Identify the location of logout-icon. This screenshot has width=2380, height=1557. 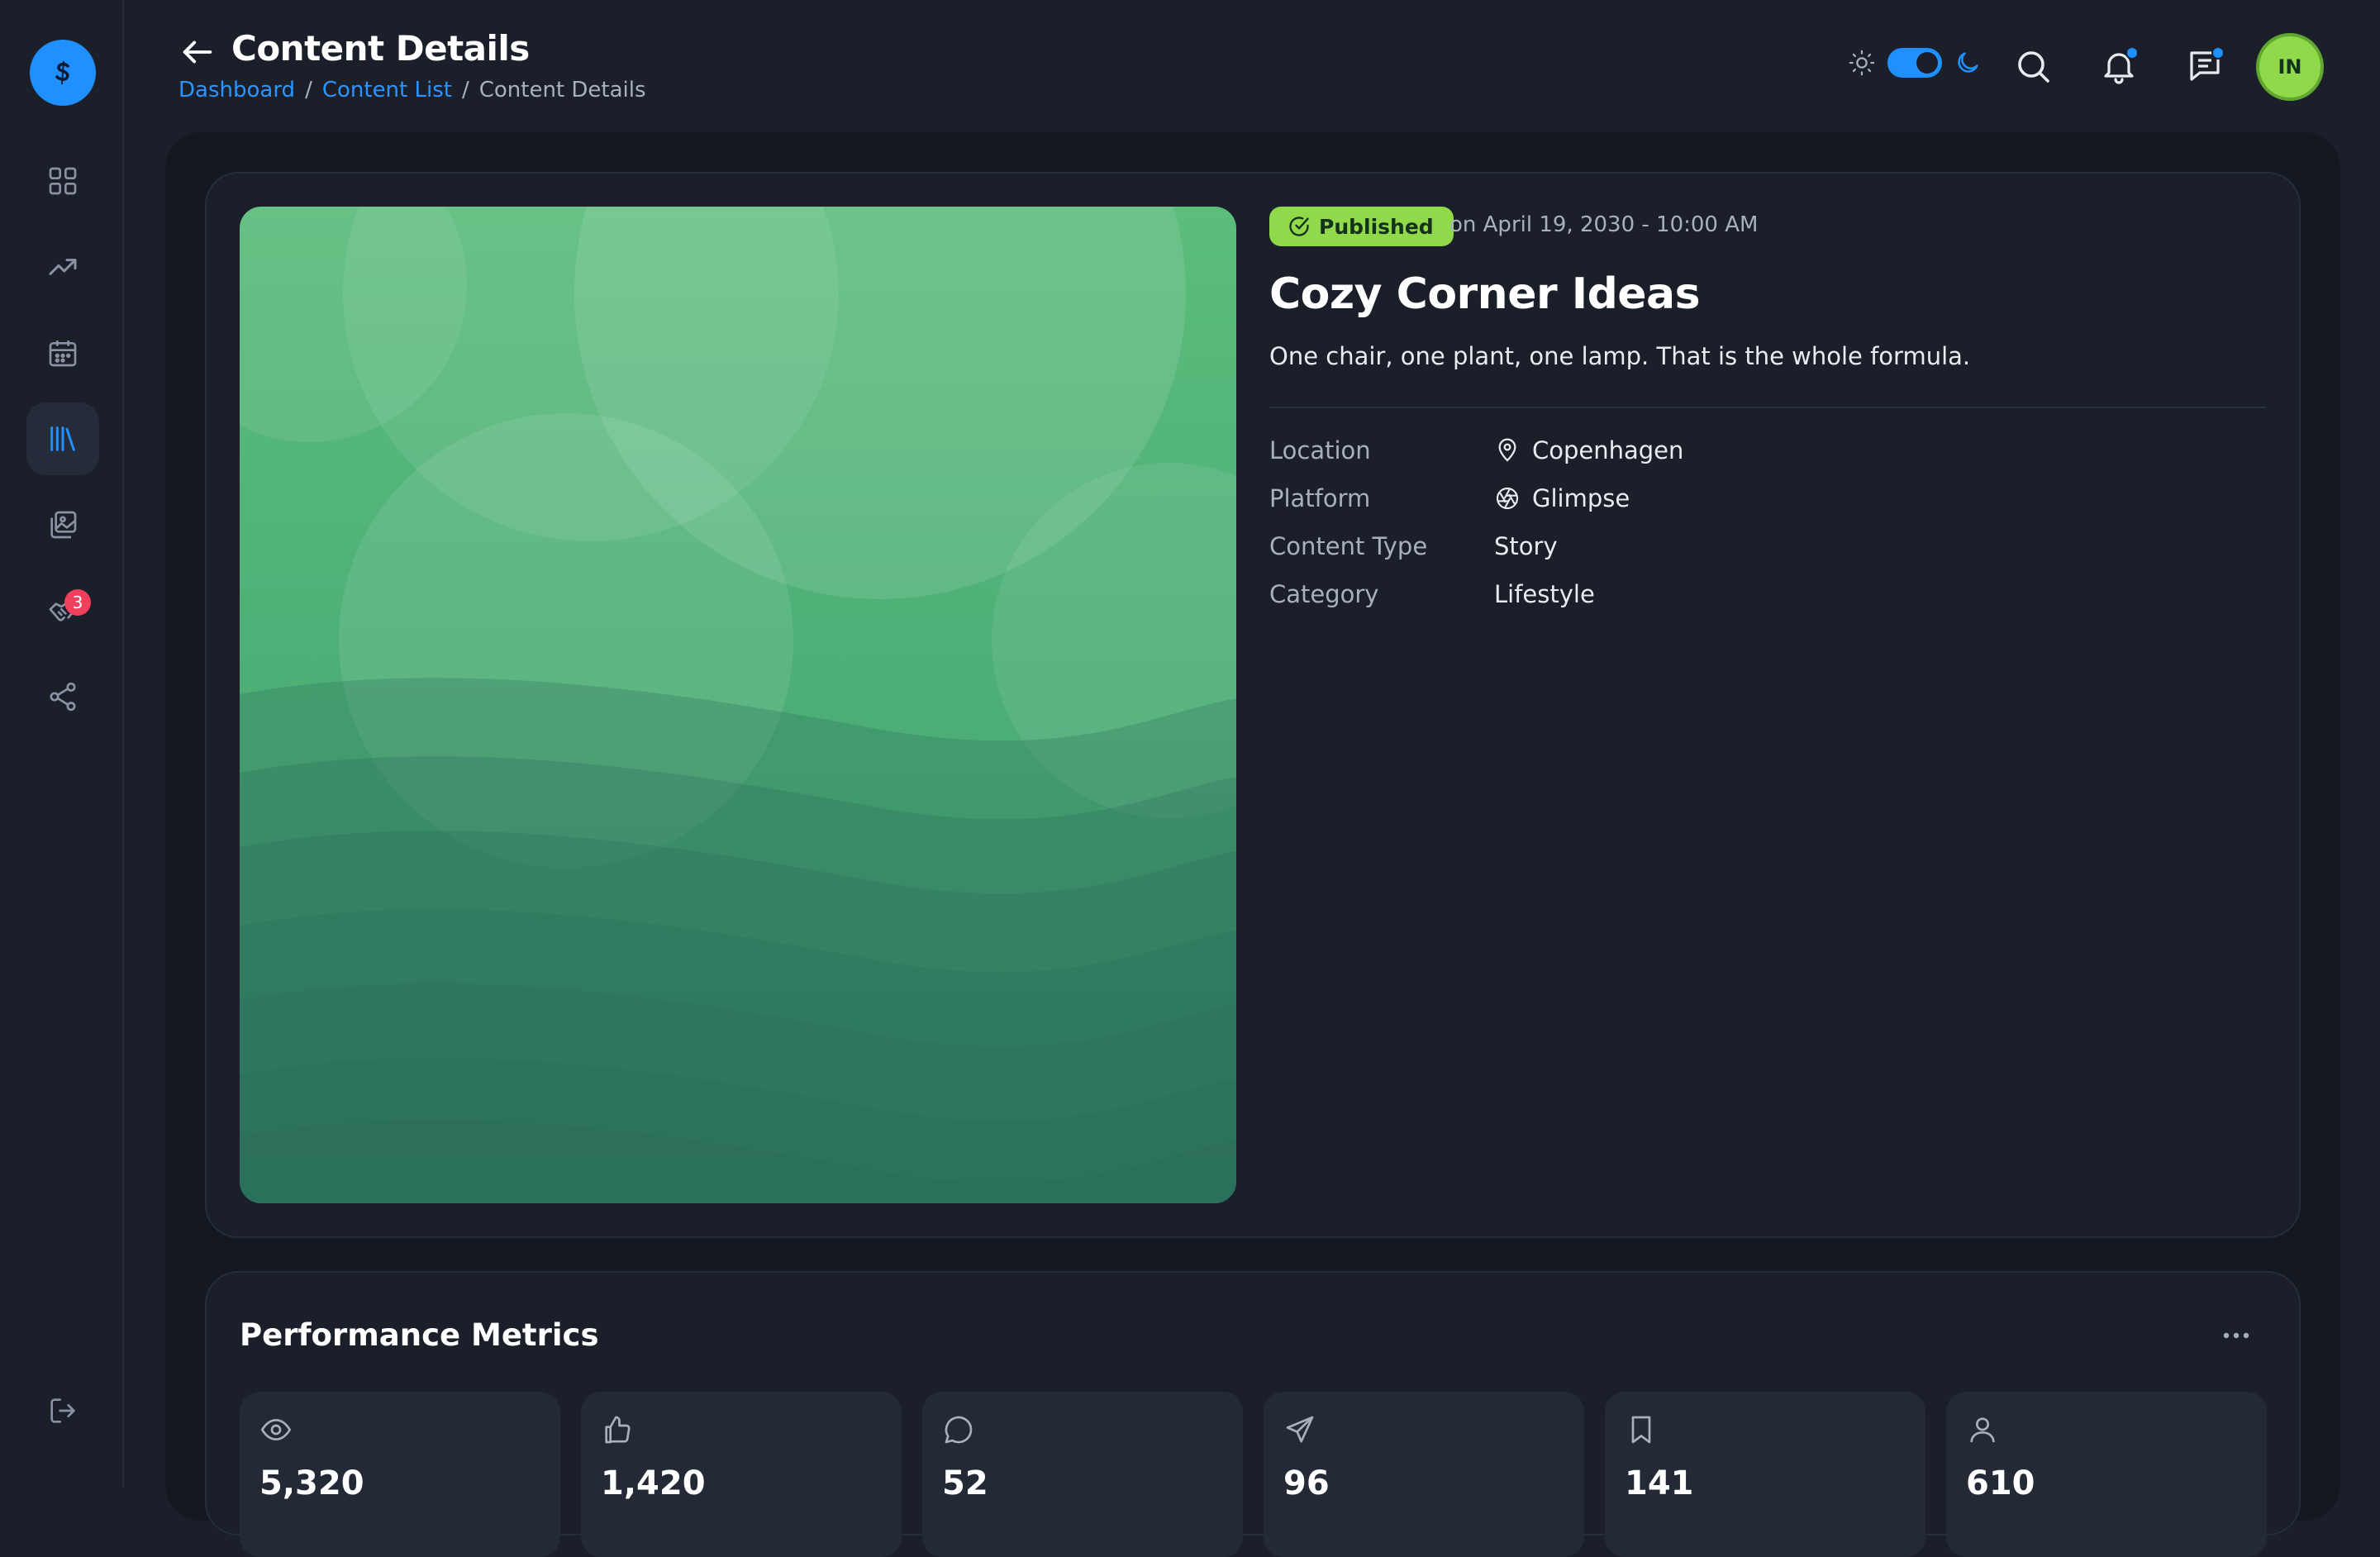
(62, 1410).